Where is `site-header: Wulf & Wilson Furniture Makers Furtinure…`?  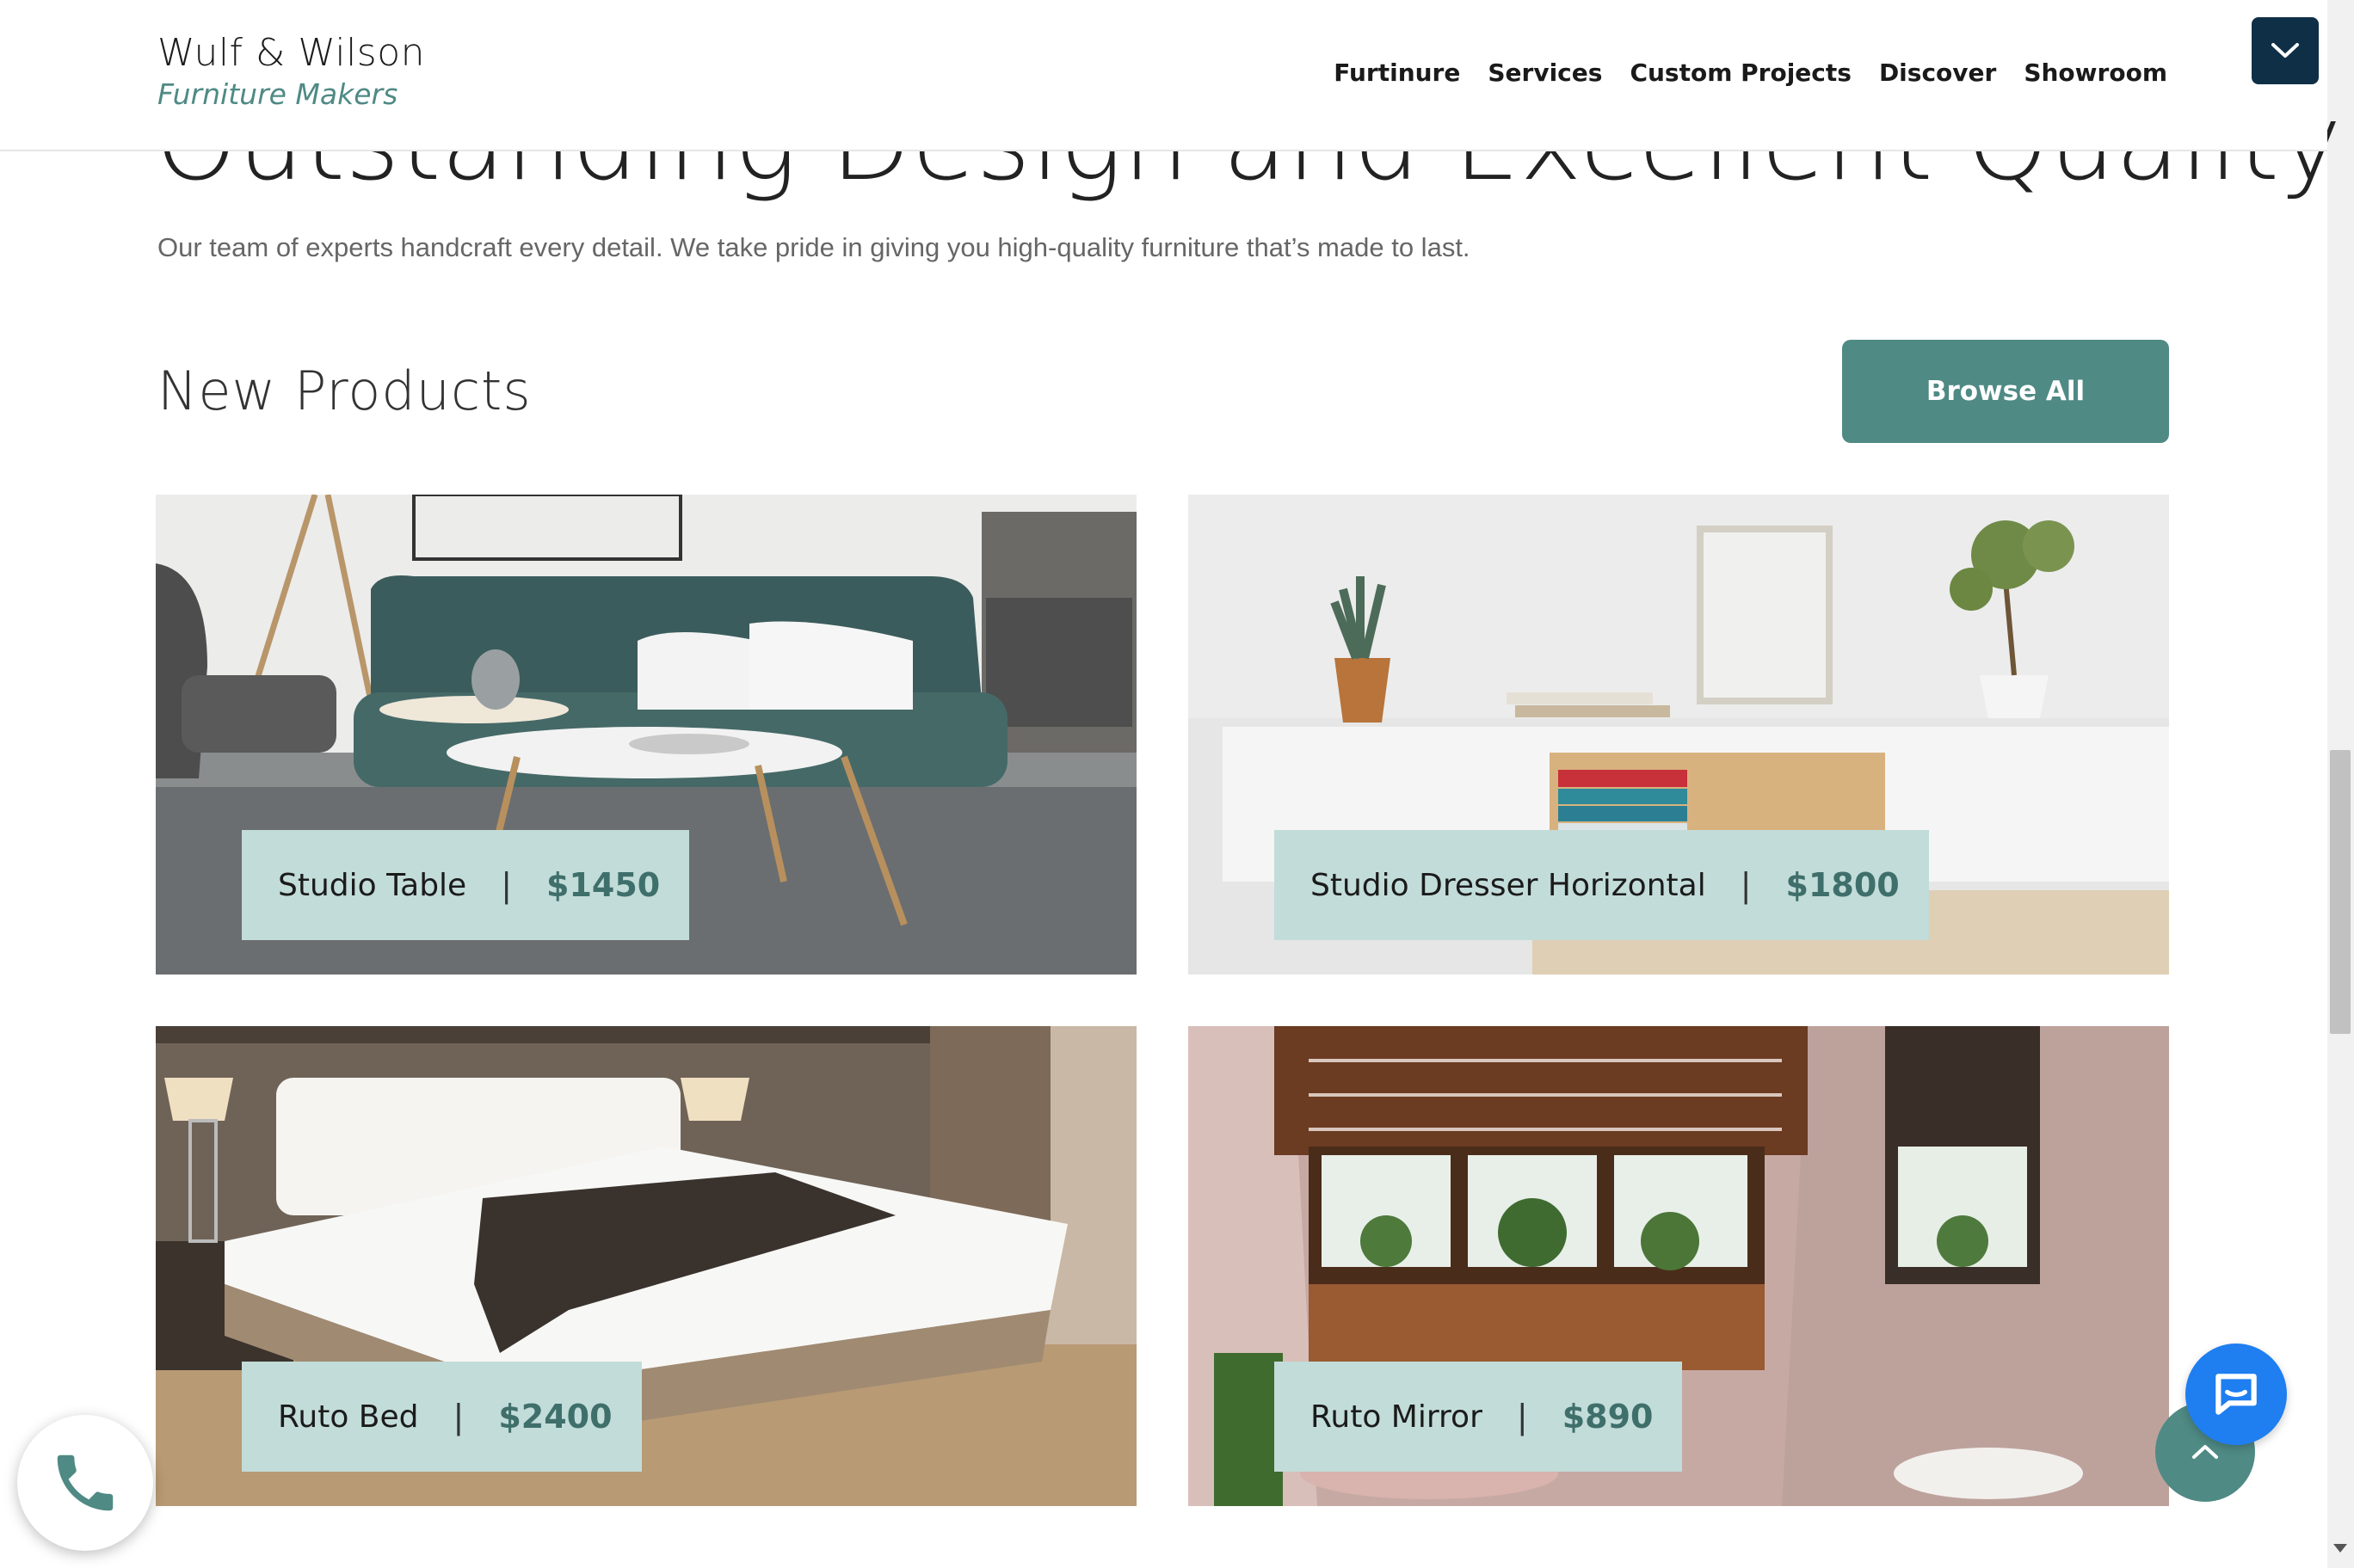
site-header: Wulf & Wilson Furniture Makers Furtinure… is located at coordinates (1163, 76).